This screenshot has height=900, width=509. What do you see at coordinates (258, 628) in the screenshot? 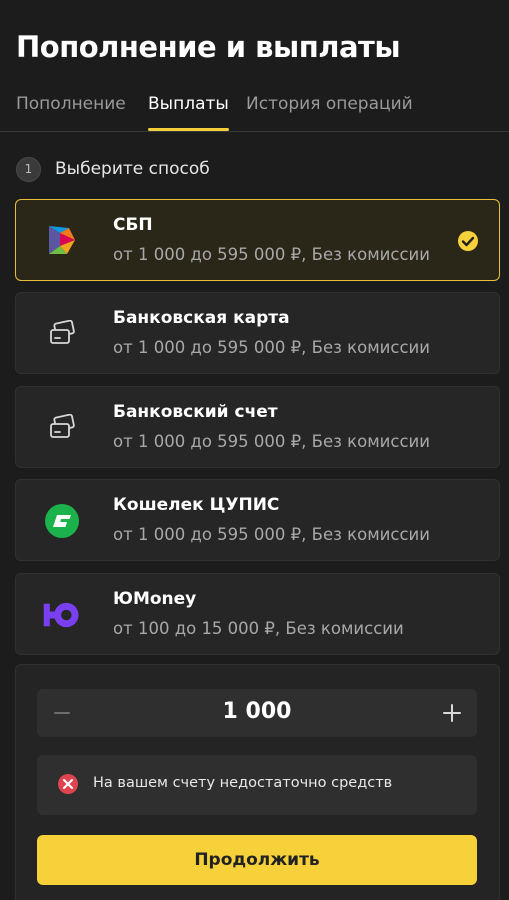
I see `method-limits: от 100 до 15 000 ₽, Без комиссии` at bounding box center [258, 628].